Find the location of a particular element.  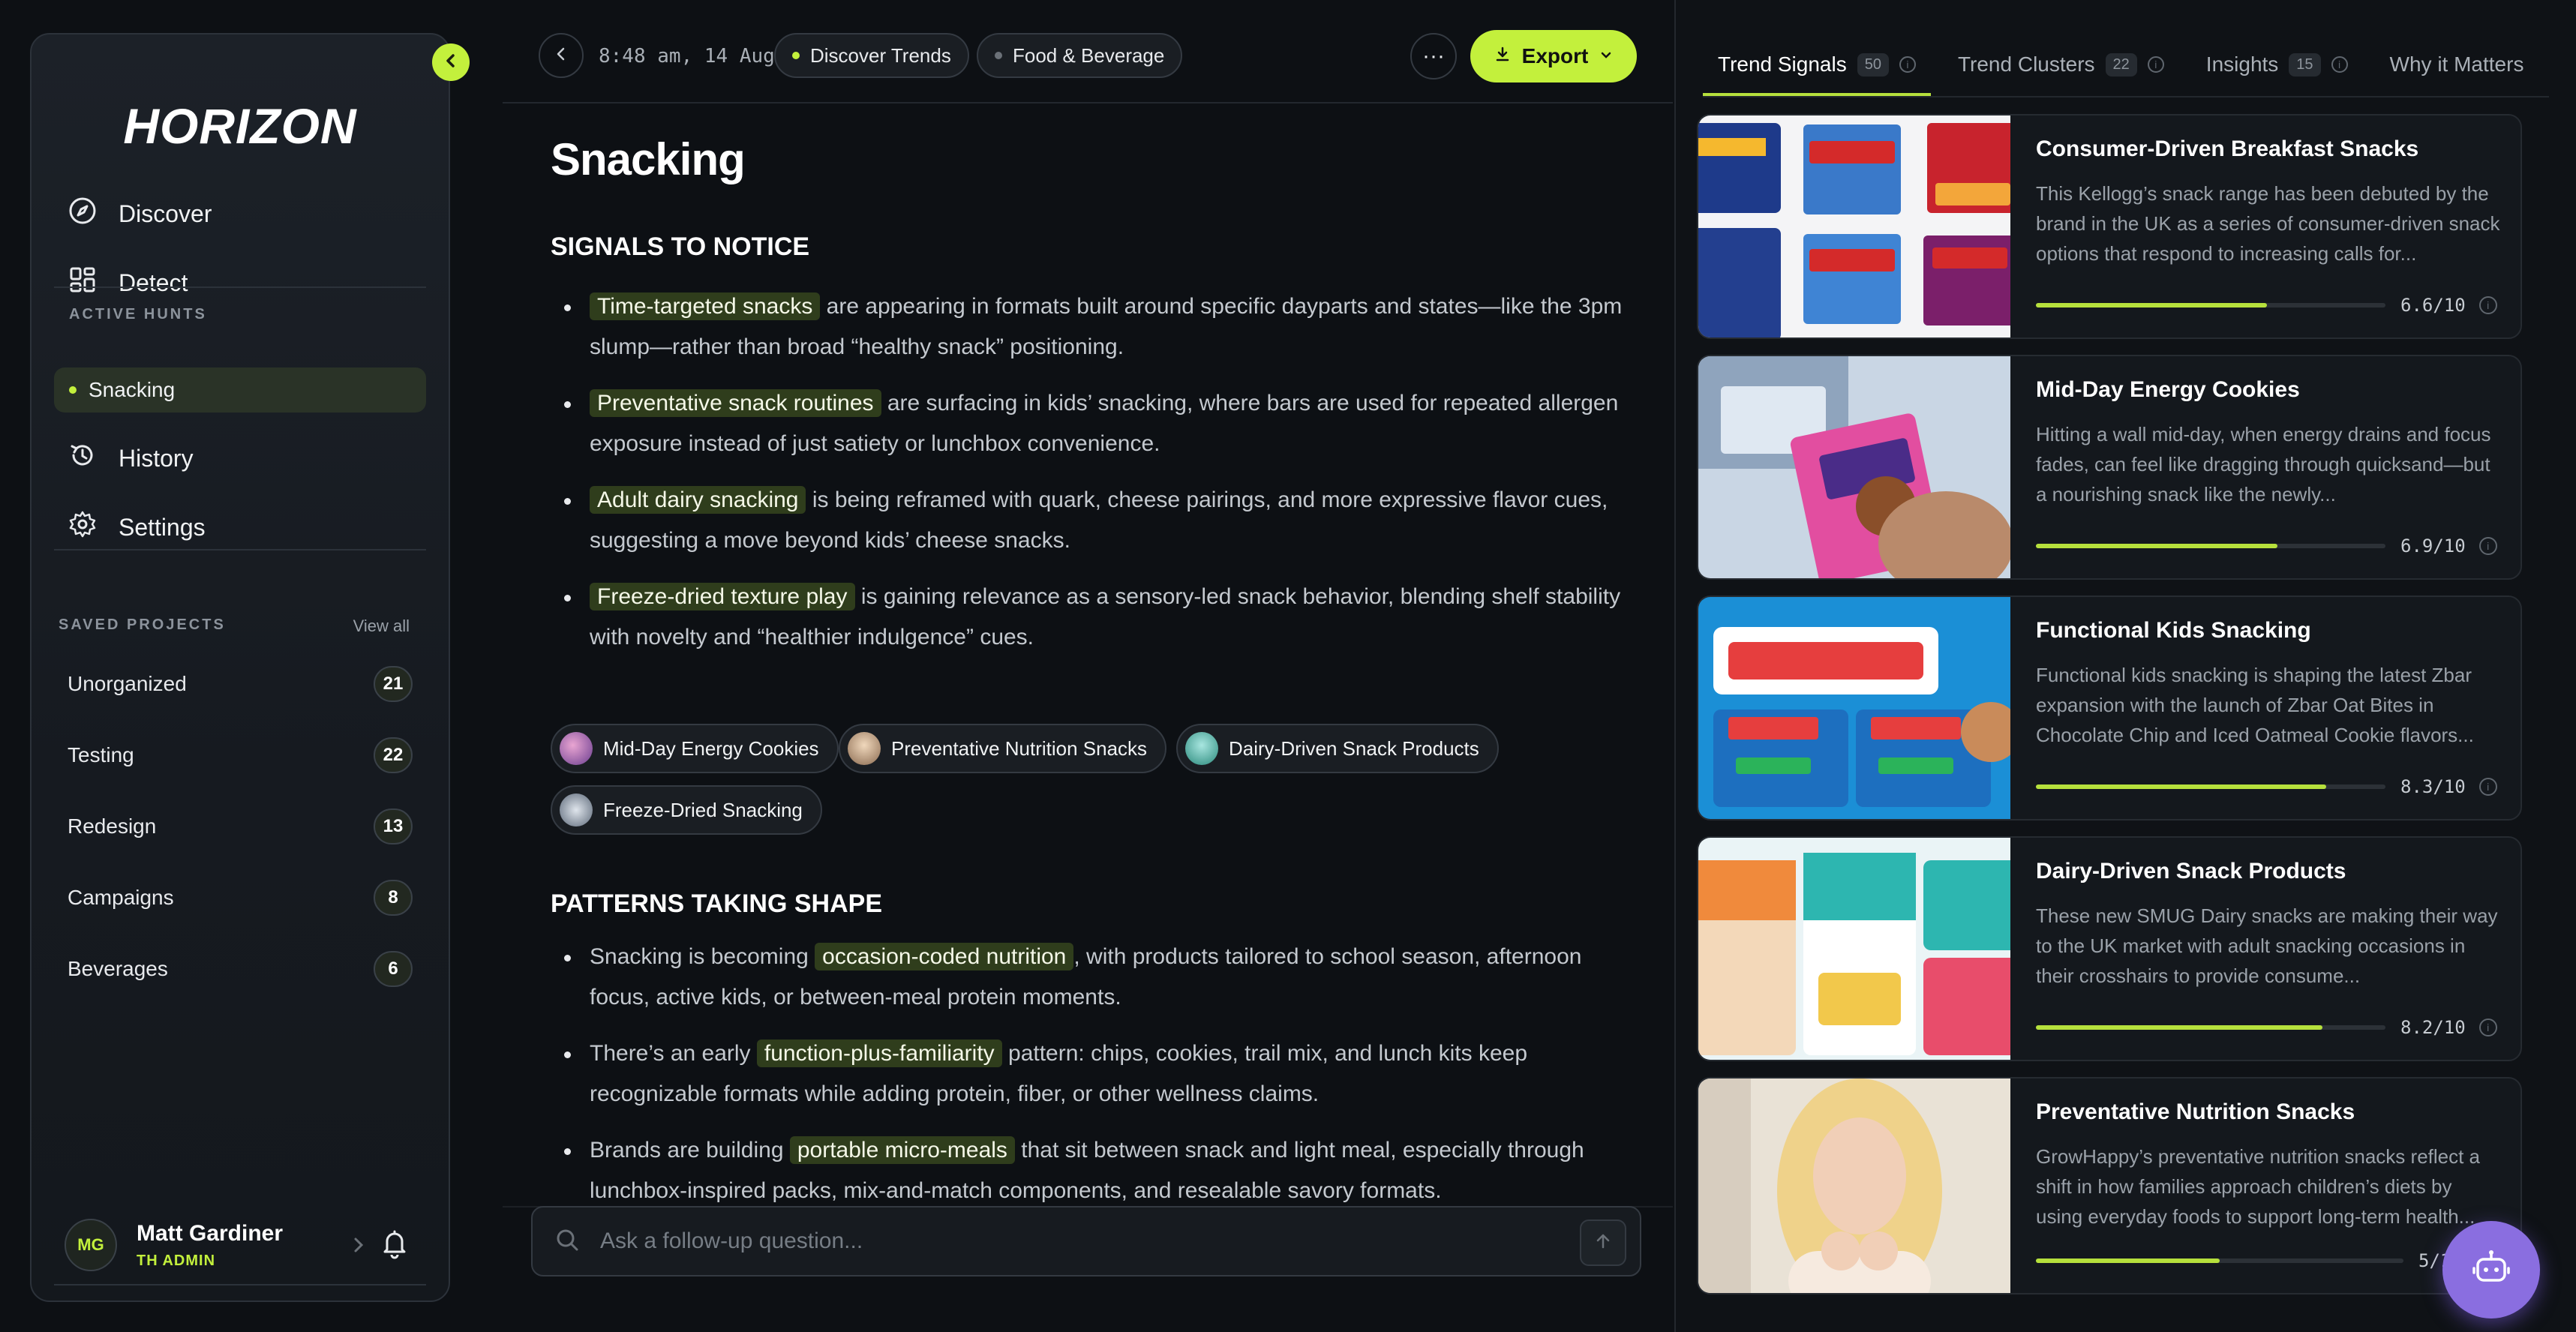

bell-icon is located at coordinates (395, 1245).